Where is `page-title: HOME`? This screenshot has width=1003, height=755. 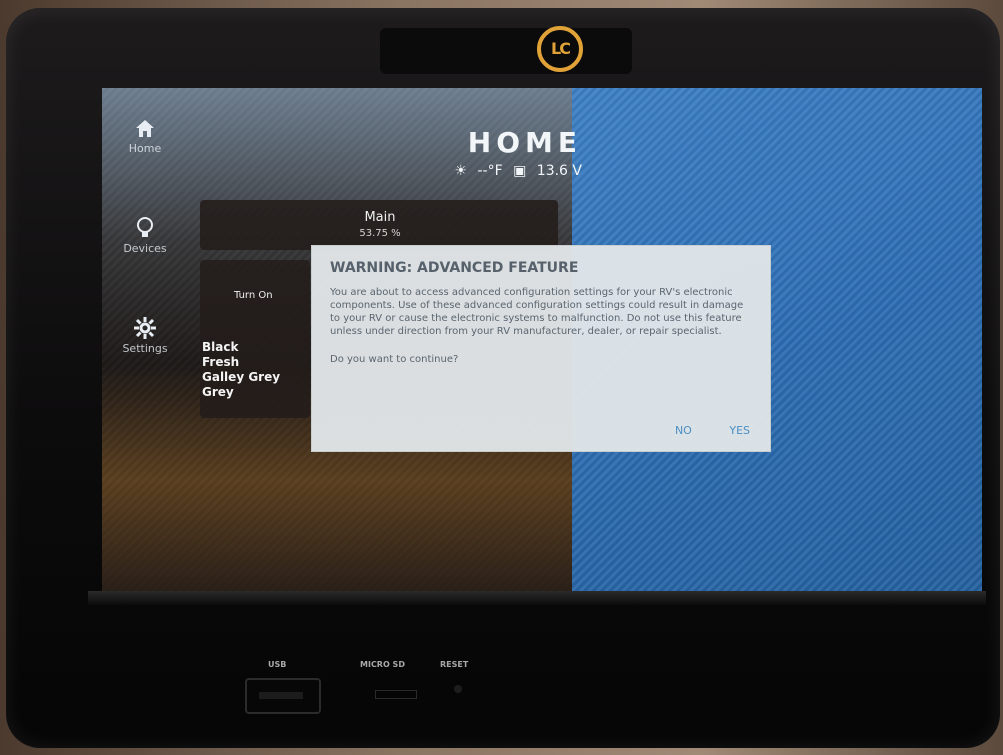
page-title: HOME is located at coordinates (524, 142).